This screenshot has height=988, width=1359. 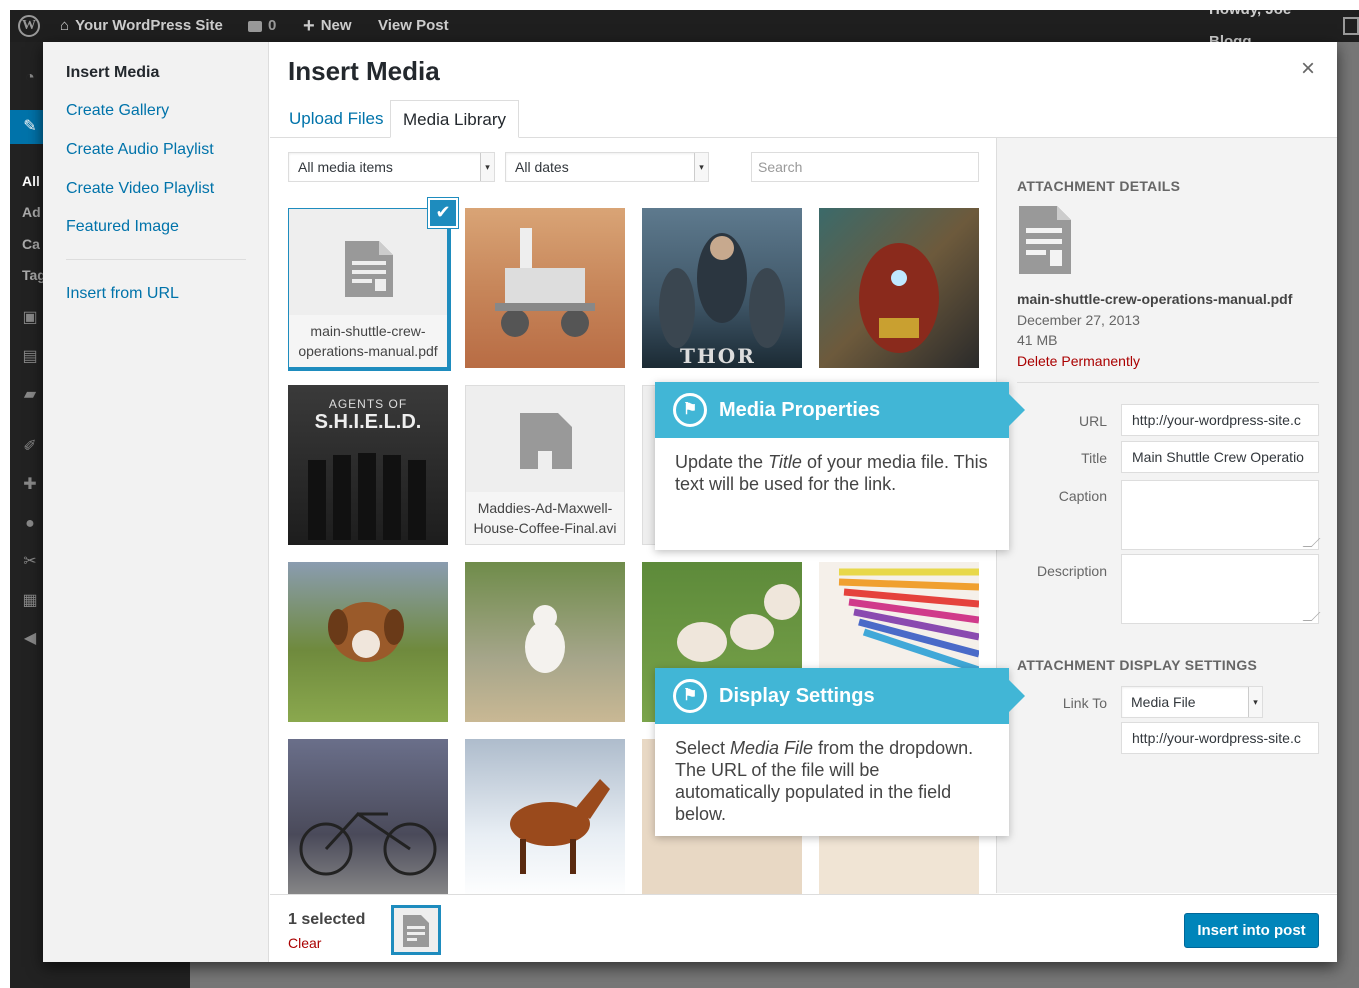 What do you see at coordinates (800, 410) in the screenshot?
I see `callout-title: Media Properties` at bounding box center [800, 410].